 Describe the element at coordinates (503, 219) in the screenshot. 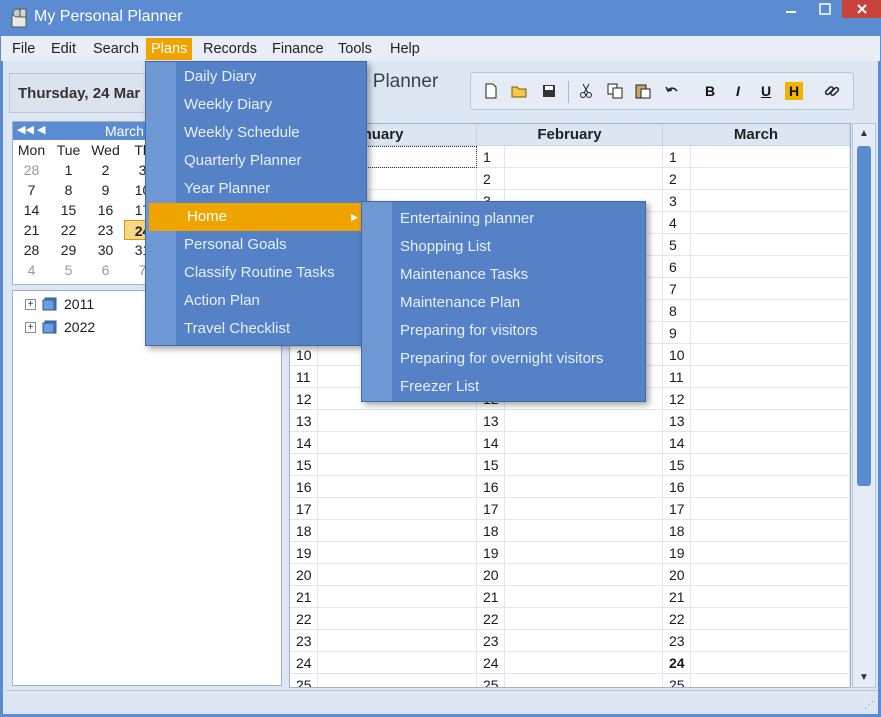

I see `home-menu-item: Entertaining planner` at that location.